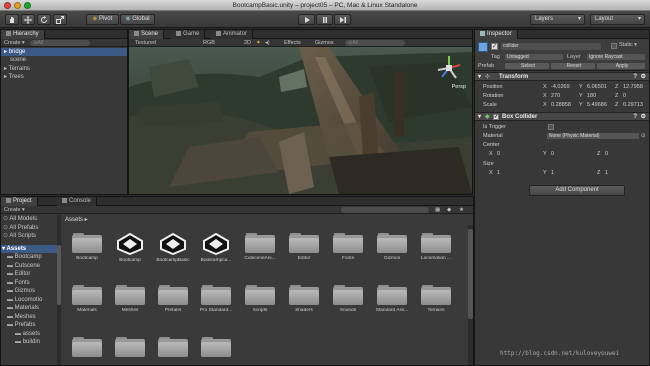  I want to click on scale-tool-button, so click(60, 19).